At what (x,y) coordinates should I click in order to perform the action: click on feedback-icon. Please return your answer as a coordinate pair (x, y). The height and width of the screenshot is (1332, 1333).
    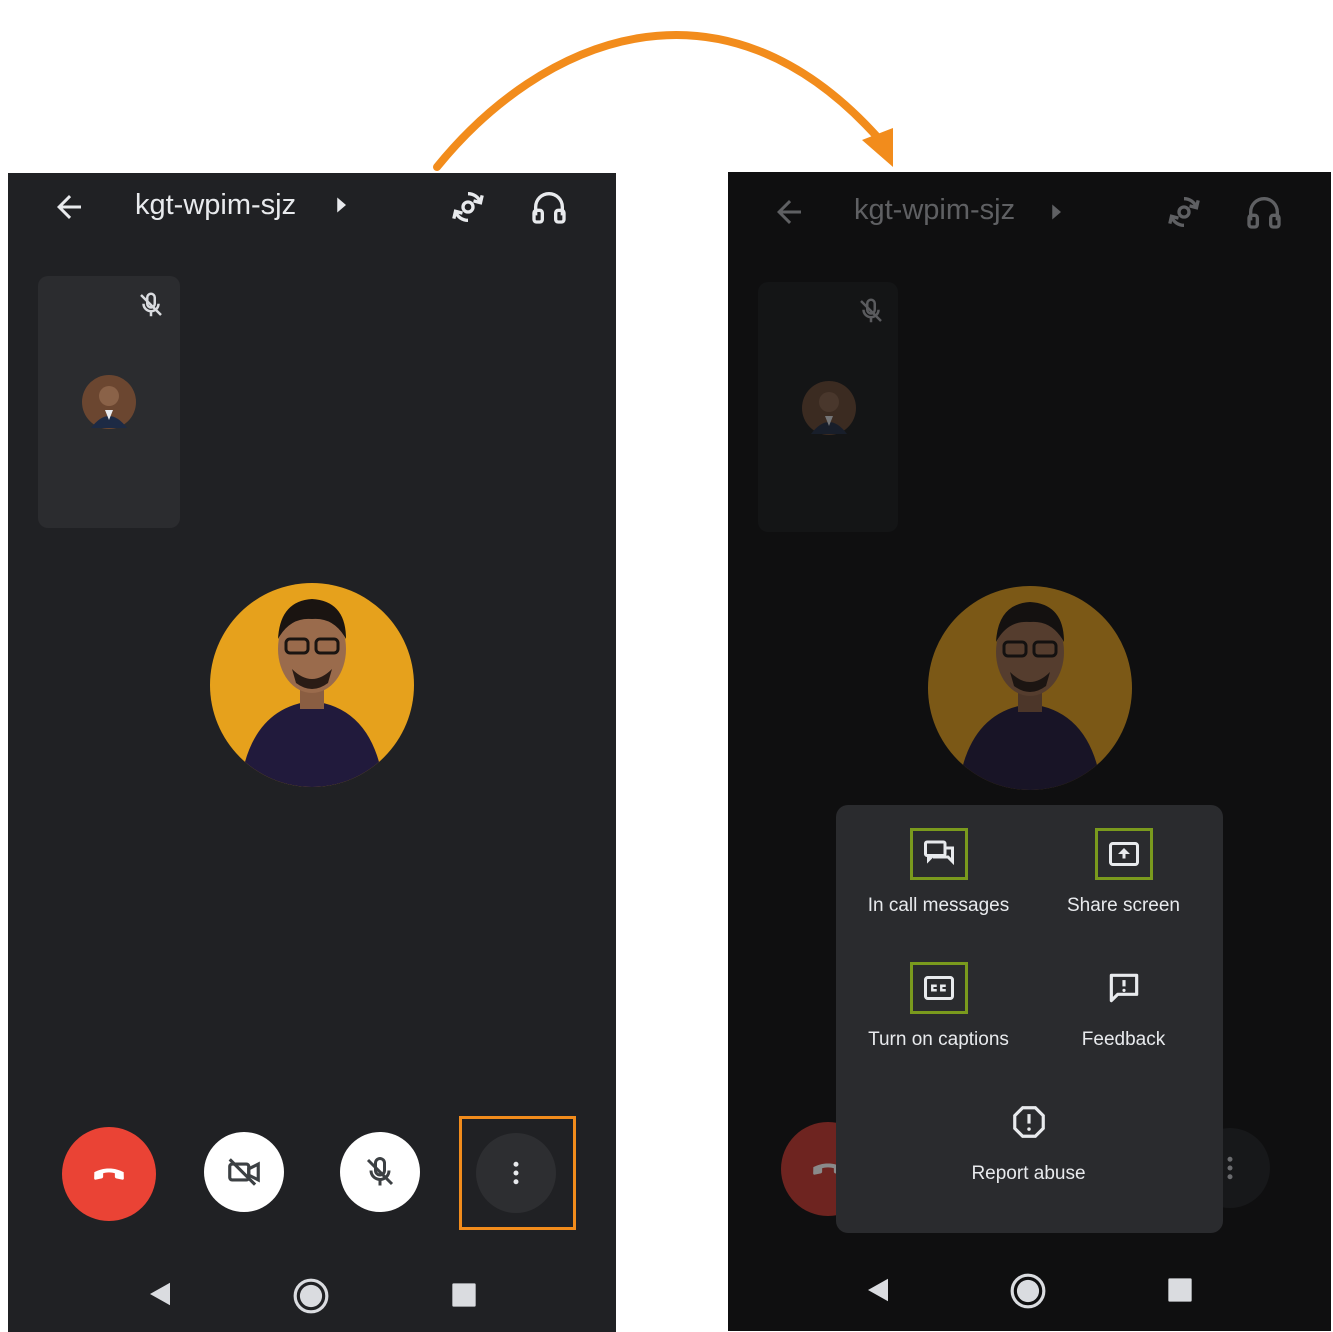
    Looking at the image, I should click on (1123, 988).